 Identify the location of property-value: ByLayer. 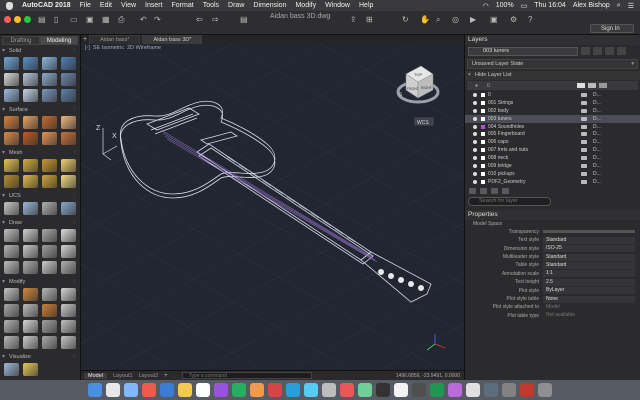
(589, 291).